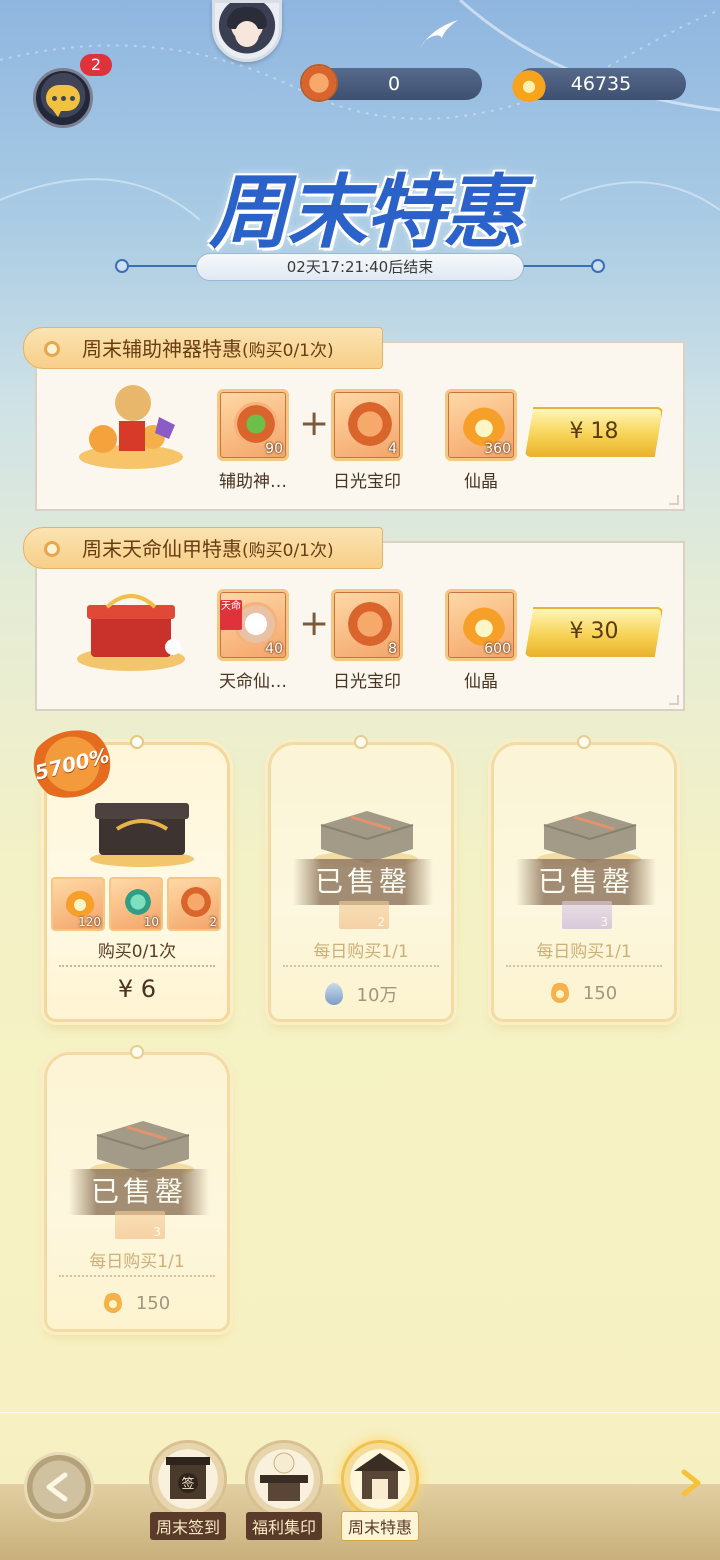 Image resolution: width=720 pixels, height=1560 pixels. Describe the element at coordinates (497, 649) in the screenshot. I see `item-quantity: 600` at that location.